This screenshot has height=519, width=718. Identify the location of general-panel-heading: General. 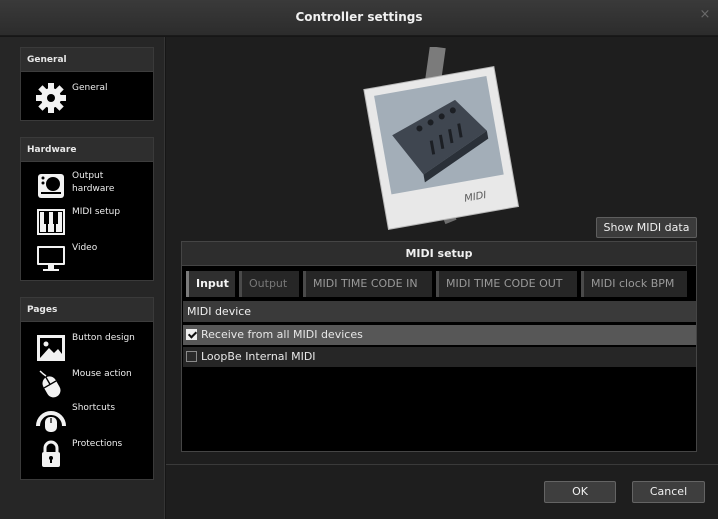
(87, 60).